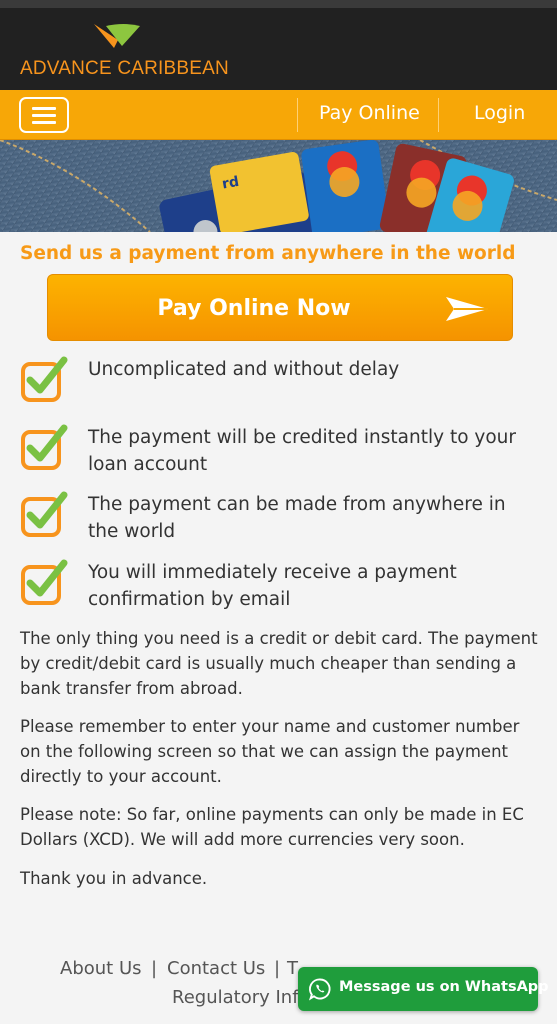  What do you see at coordinates (369, 113) in the screenshot?
I see `nav-pay-online-link: Pay Online` at bounding box center [369, 113].